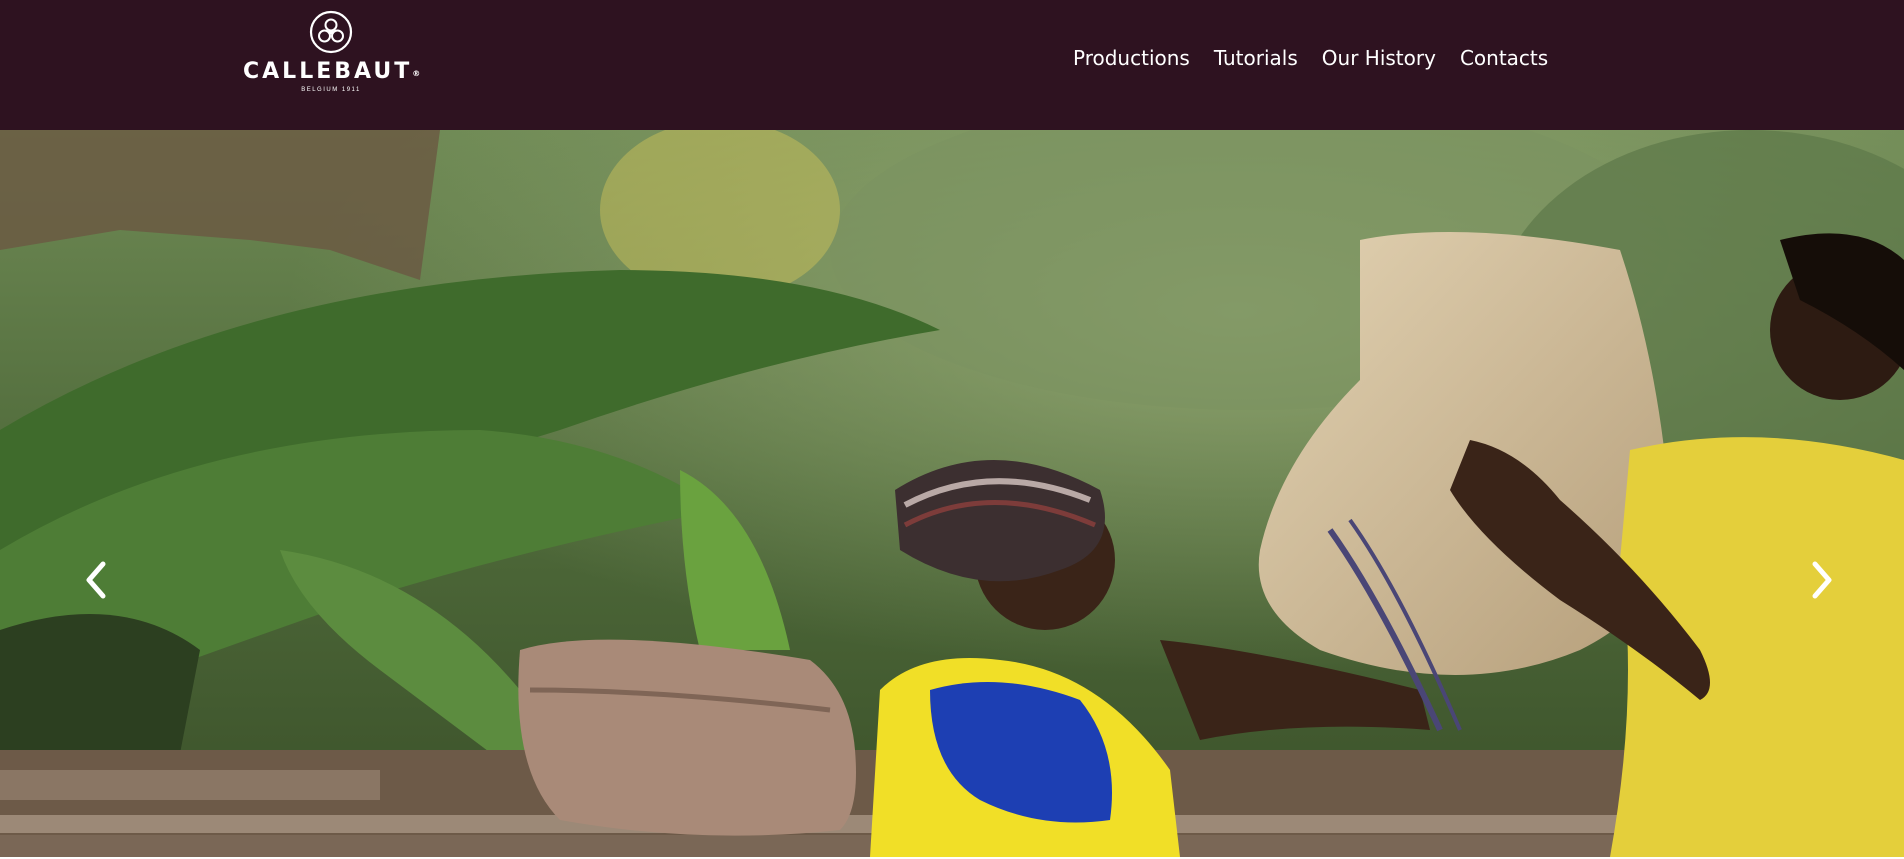  What do you see at coordinates (1379, 58) in the screenshot?
I see `nav-item-our-history: Our History` at bounding box center [1379, 58].